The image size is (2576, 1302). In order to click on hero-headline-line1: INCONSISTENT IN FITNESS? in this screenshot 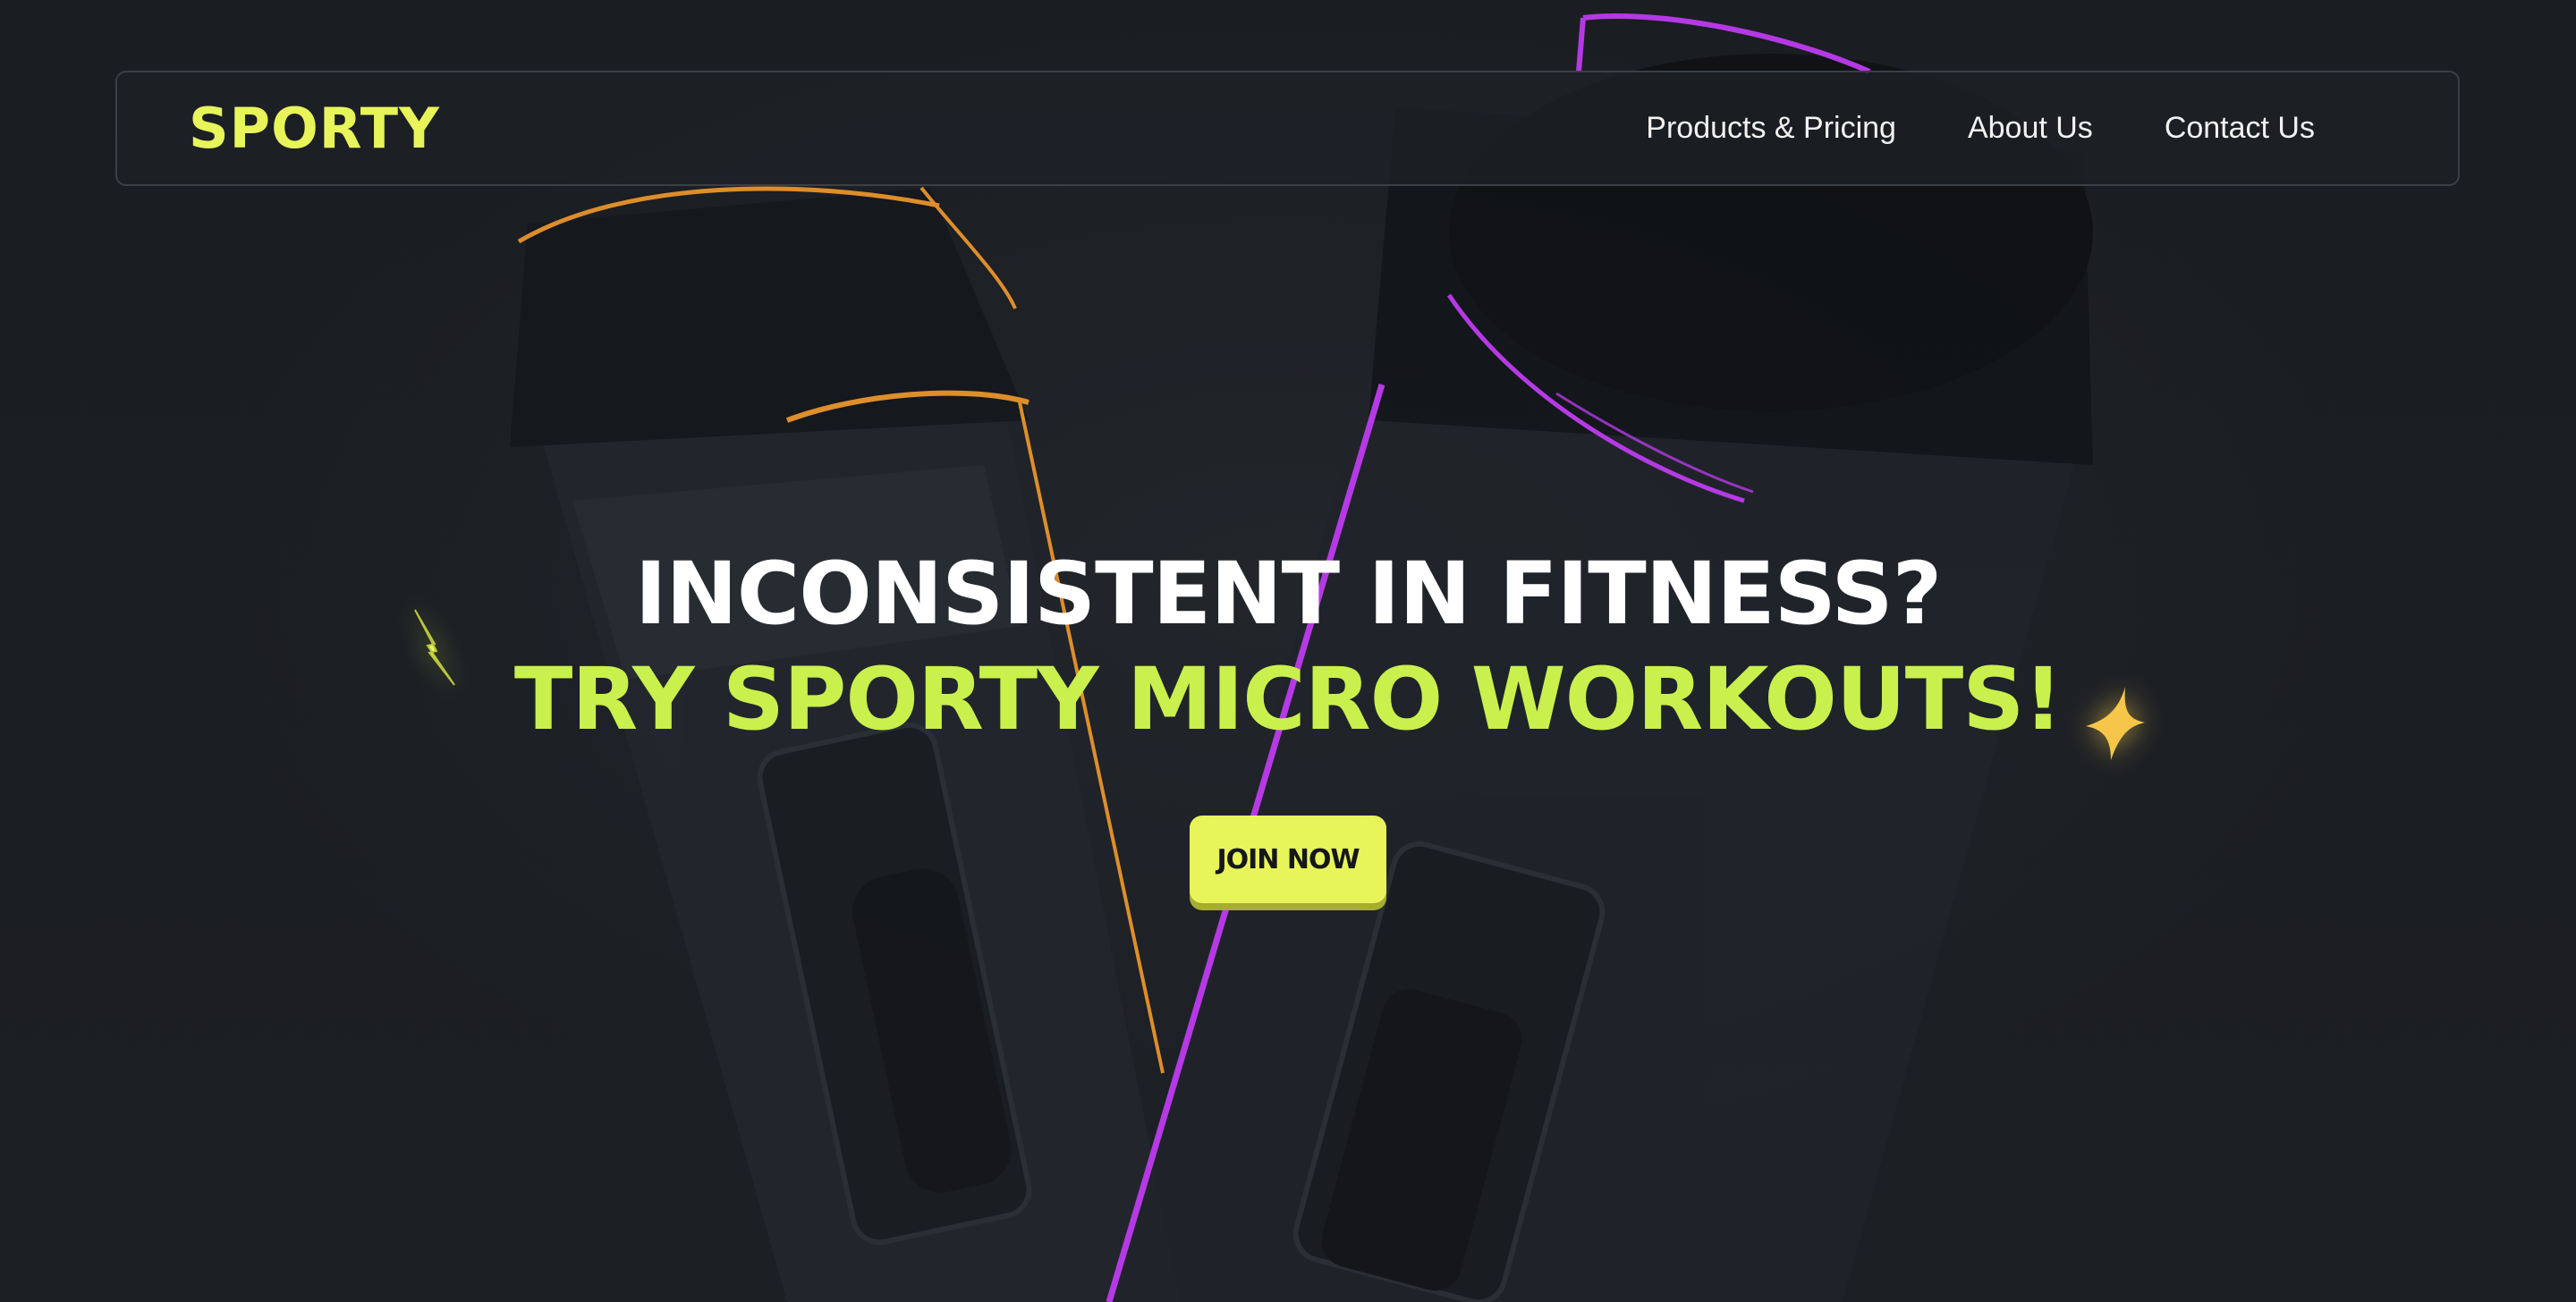, I will do `click(1288, 594)`.